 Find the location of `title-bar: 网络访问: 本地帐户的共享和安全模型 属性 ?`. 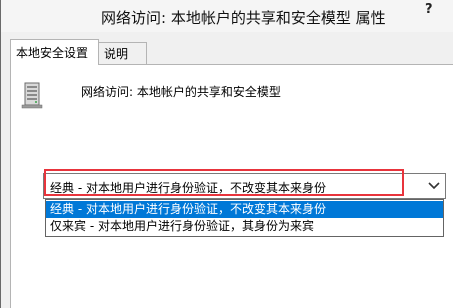

title-bar: 网络访问: 本地帐户的共享和安全模型 属性 ? is located at coordinates (227, 16).